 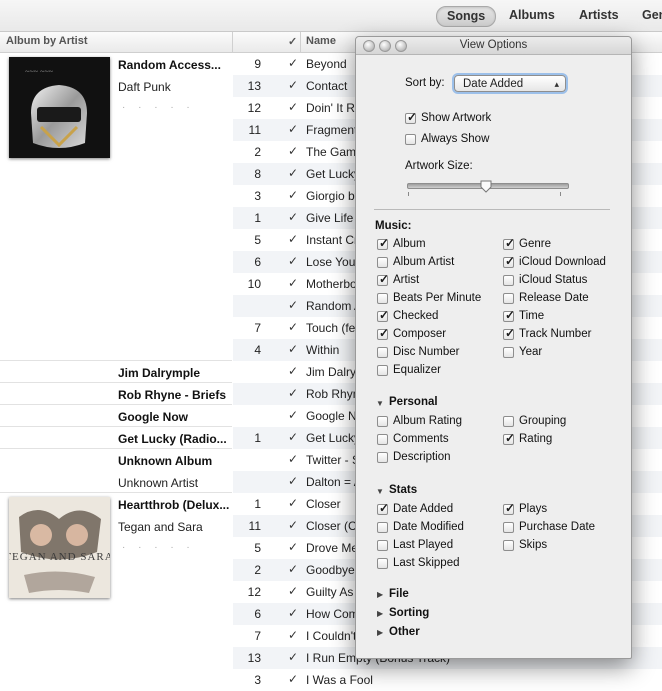 What do you see at coordinates (532, 15) in the screenshot?
I see `tab-albums: Albums` at bounding box center [532, 15].